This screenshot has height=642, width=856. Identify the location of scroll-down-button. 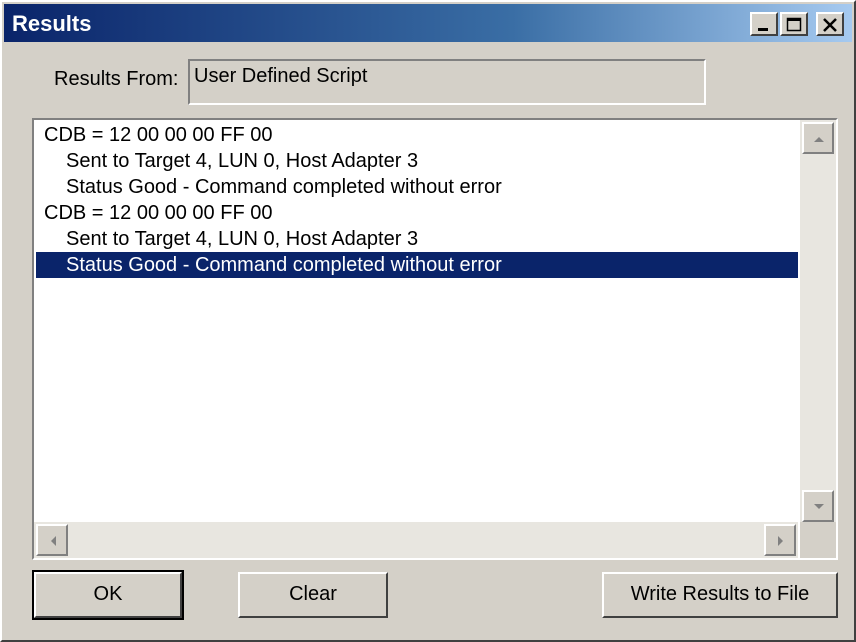
(818, 506).